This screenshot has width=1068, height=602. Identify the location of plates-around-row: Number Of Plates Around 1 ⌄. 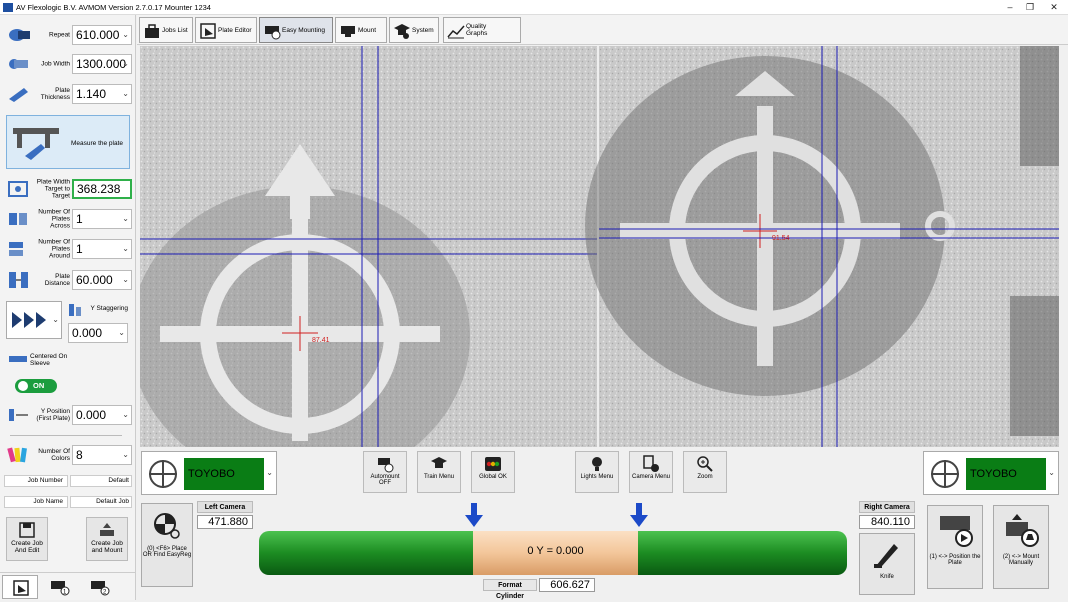
(68, 249).